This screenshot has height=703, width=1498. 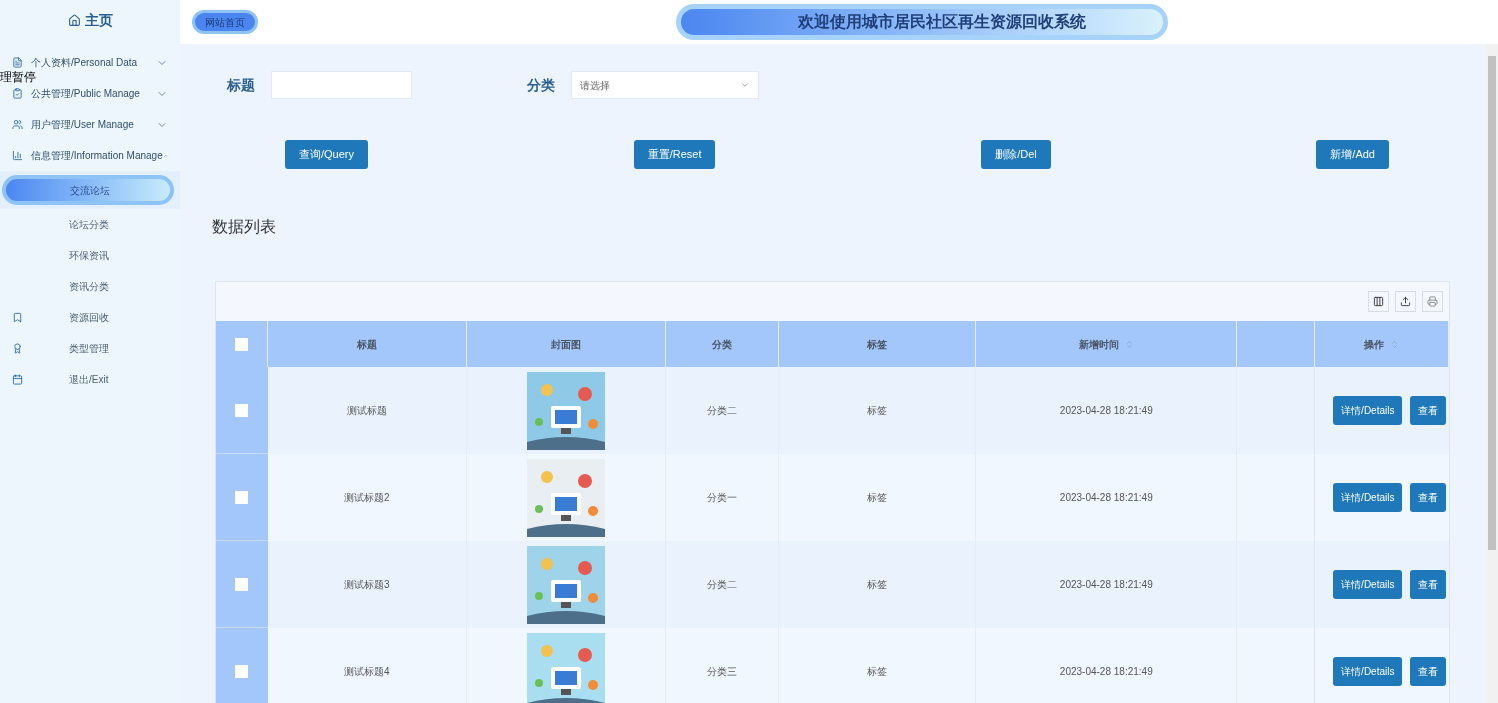 What do you see at coordinates (1098, 344) in the screenshot?
I see `column-header: 新增时间` at bounding box center [1098, 344].